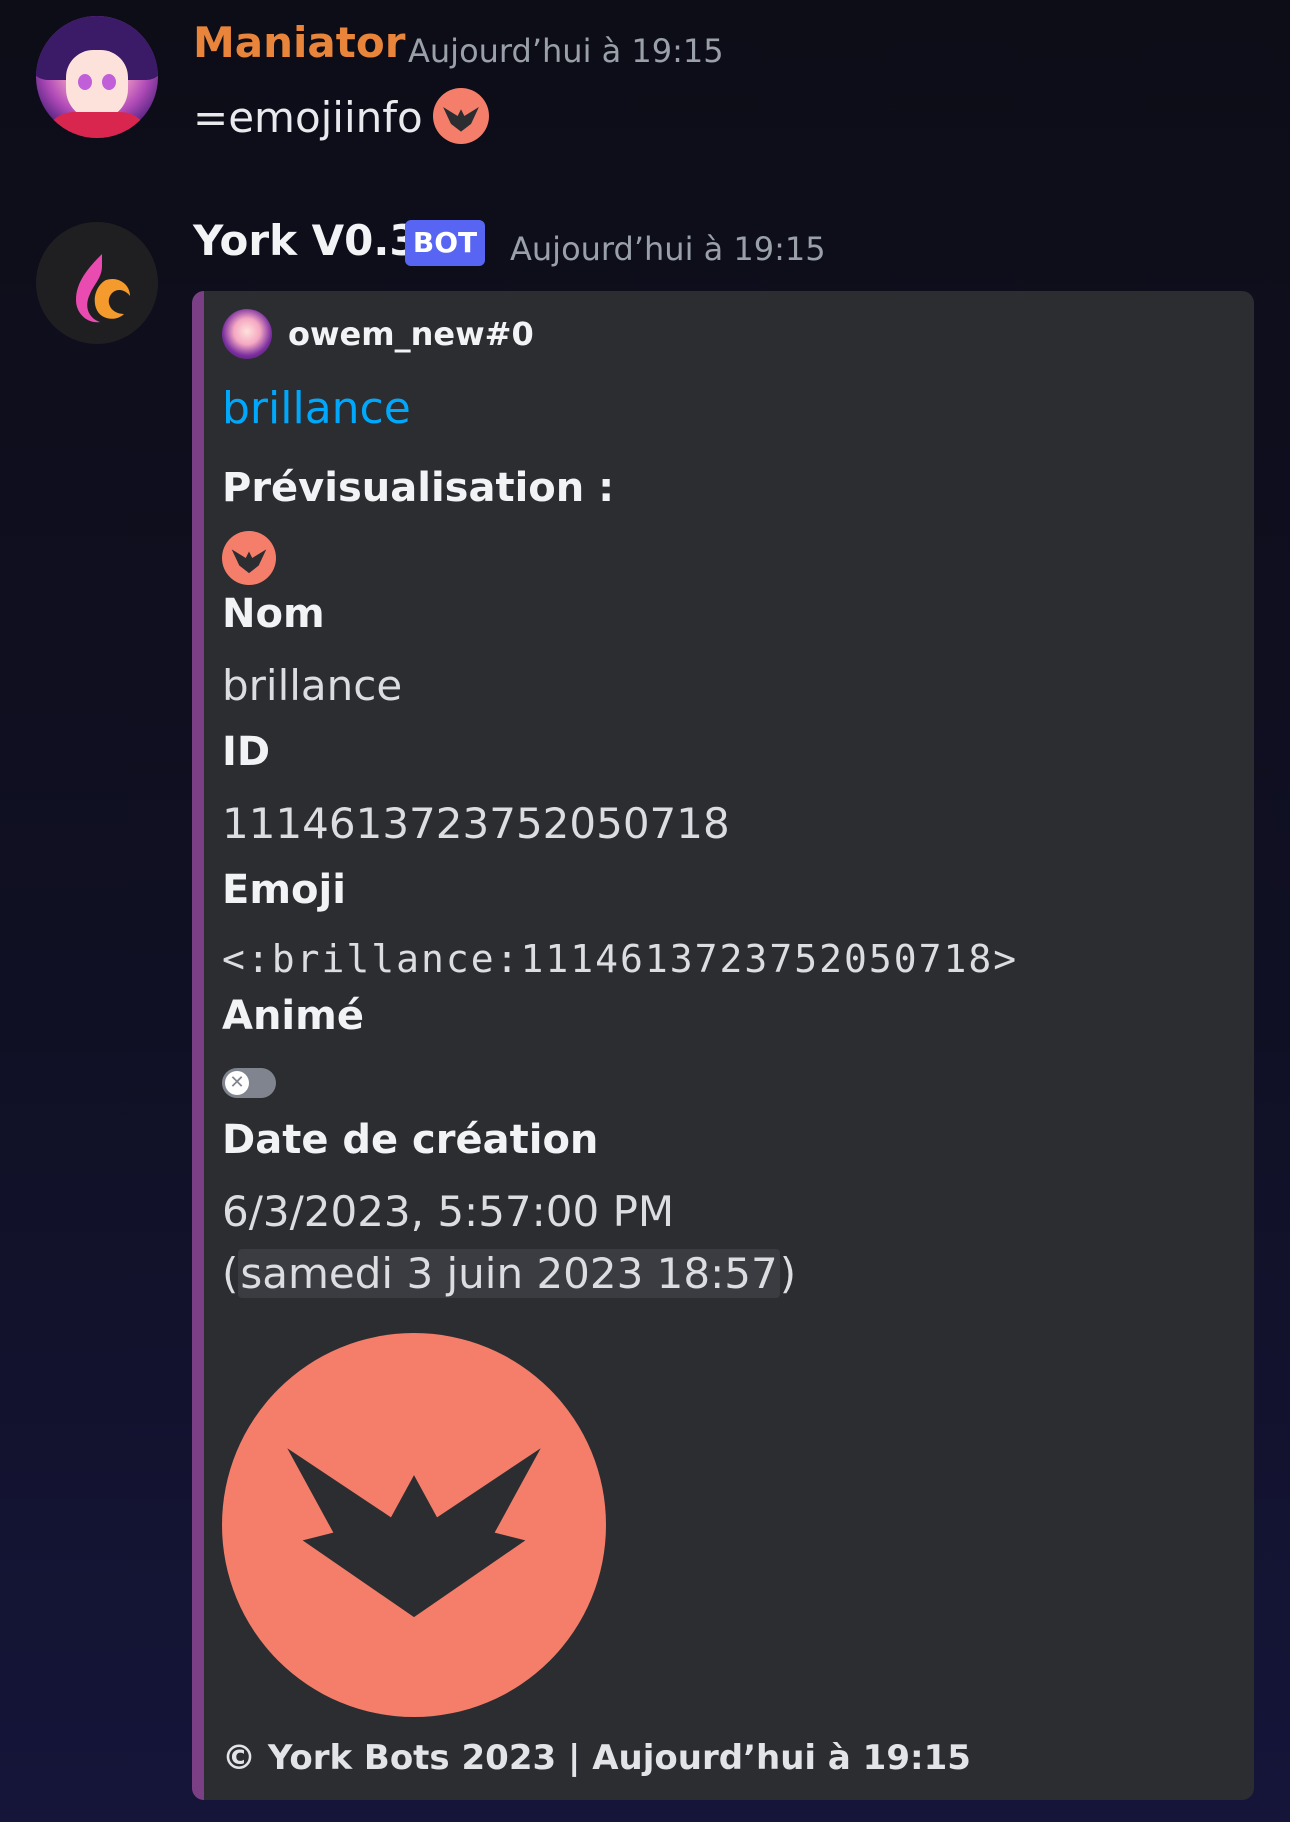 Image resolution: width=1290 pixels, height=1822 pixels. What do you see at coordinates (788, 1273) in the screenshot?
I see `date-paren-close: )` at bounding box center [788, 1273].